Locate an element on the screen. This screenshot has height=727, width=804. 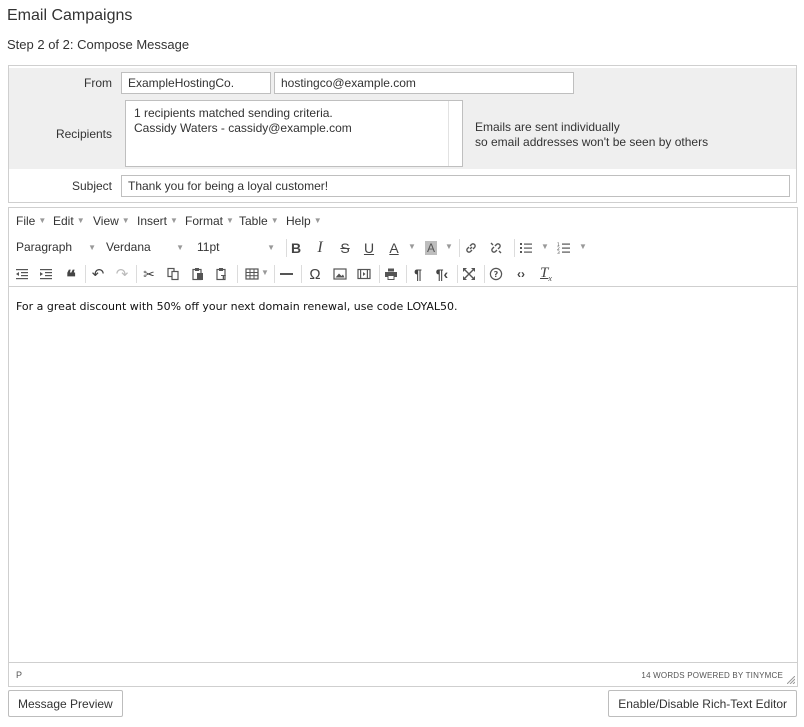
rtl-icon: ¶‹ is located at coordinates (442, 274).